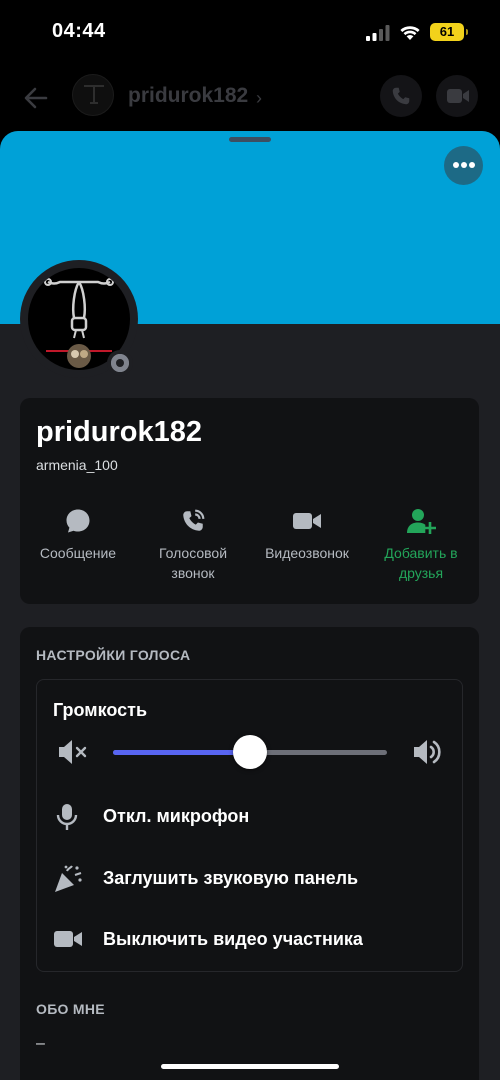 This screenshot has width=500, height=1080. I want to click on speaker-muted-icon, so click(73, 752).